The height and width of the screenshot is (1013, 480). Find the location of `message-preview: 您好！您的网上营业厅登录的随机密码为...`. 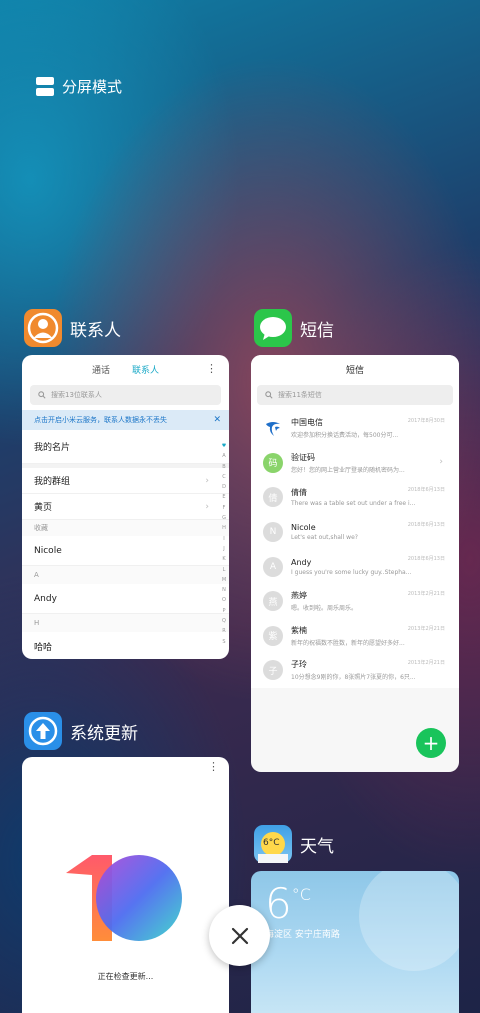

message-preview: 您好！您的网上营业厅登录的随机密码为... is located at coordinates (348, 470).